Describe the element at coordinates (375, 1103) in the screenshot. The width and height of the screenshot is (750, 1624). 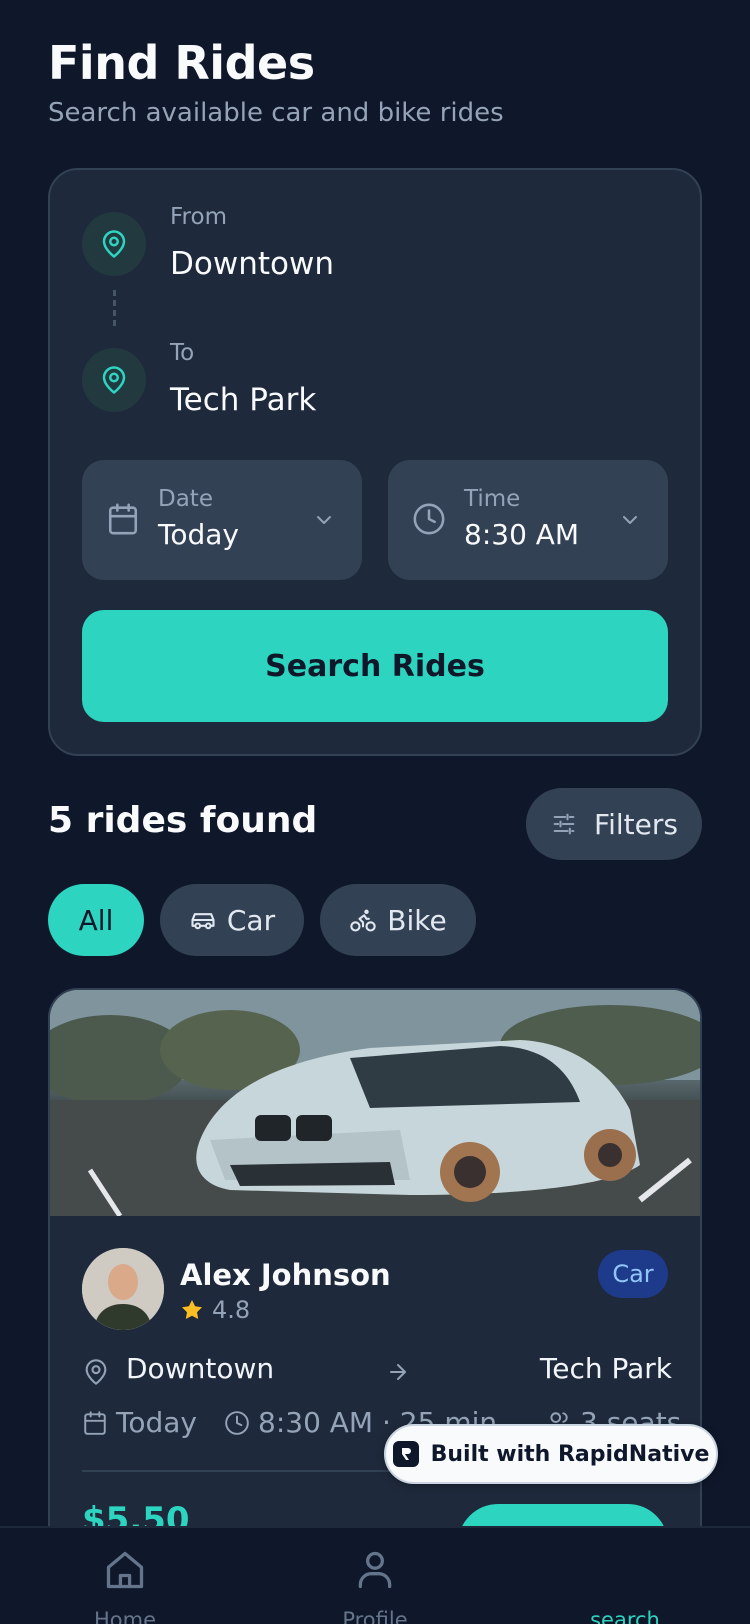
I see `car-photo` at that location.